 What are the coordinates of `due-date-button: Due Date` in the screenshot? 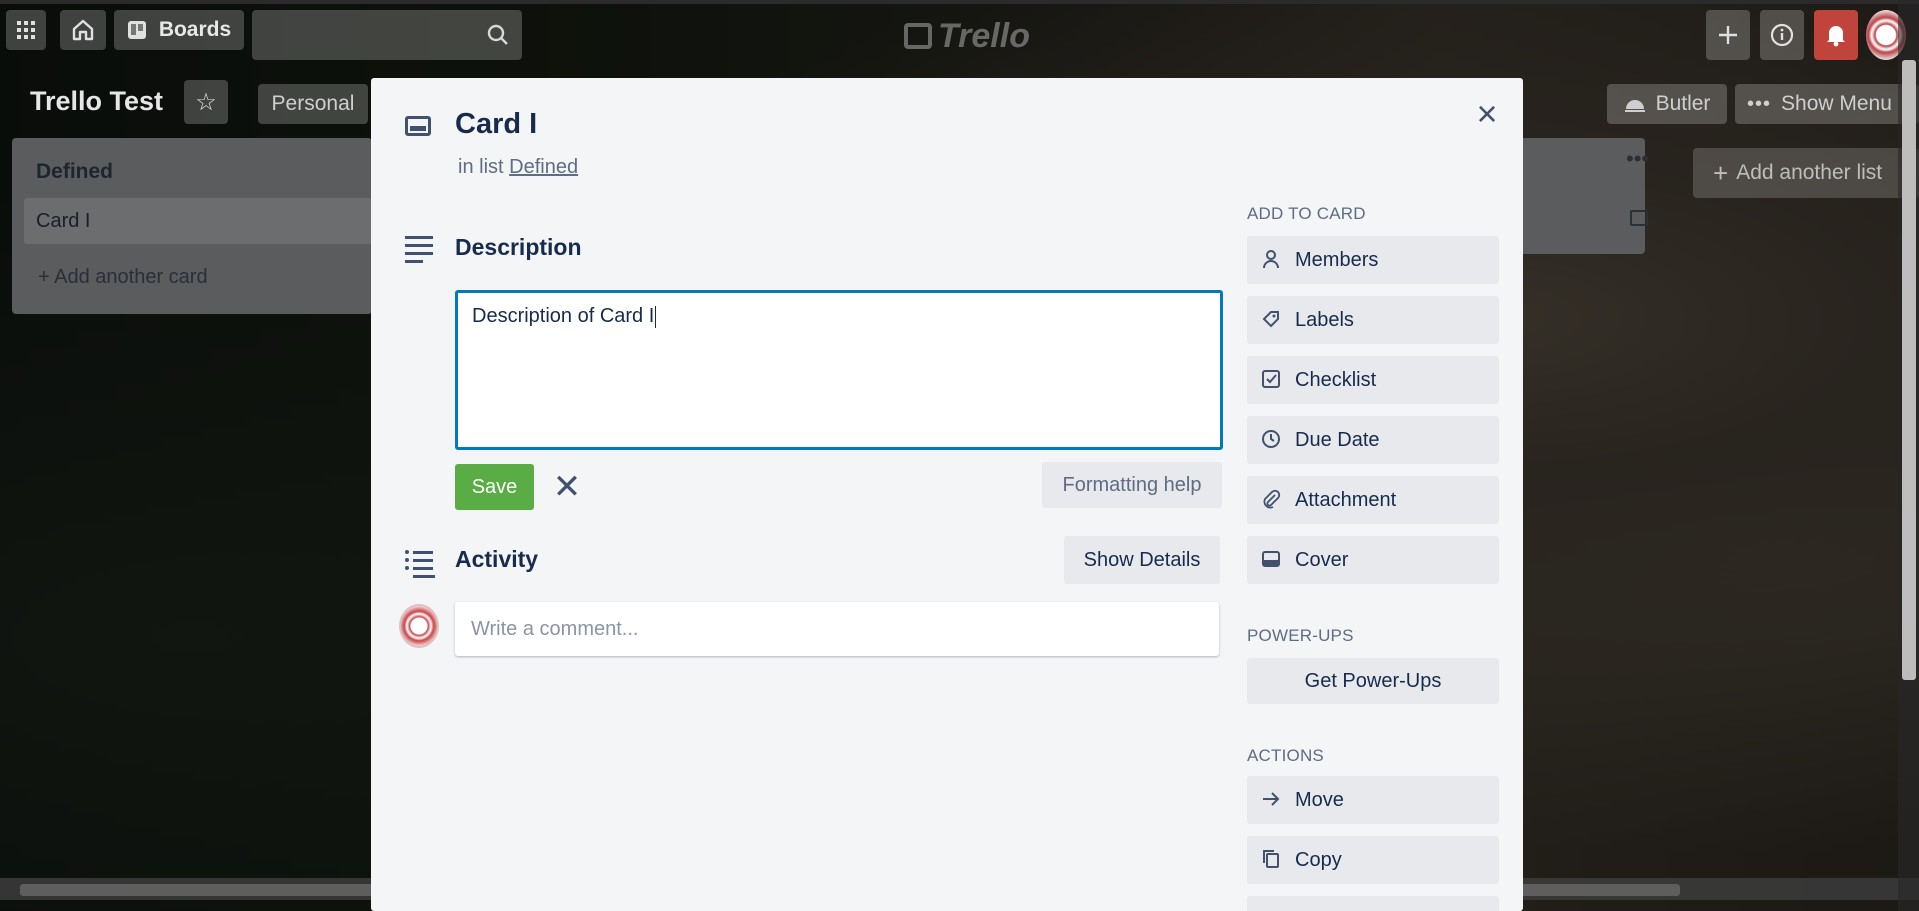 It's located at (1373, 440).